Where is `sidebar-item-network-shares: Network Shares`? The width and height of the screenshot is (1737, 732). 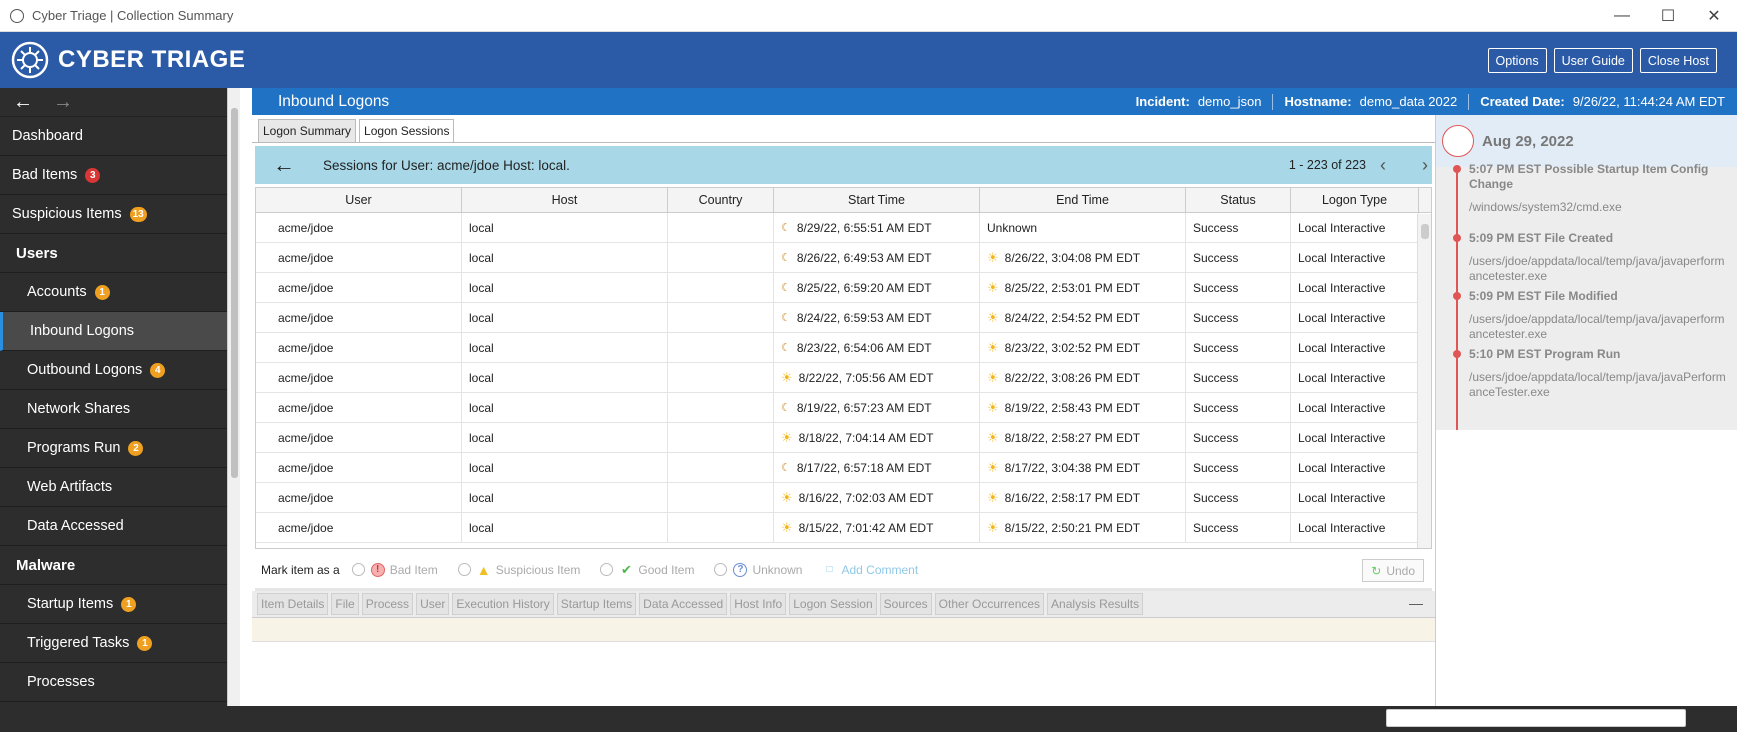 sidebar-item-network-shares: Network Shares is located at coordinates (120, 409).